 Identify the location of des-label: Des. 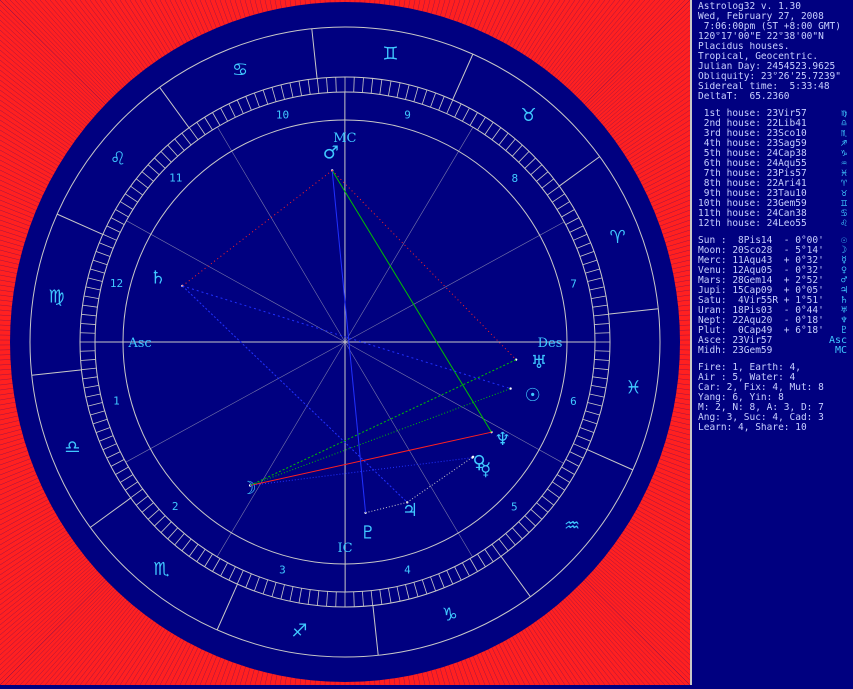
(550, 343).